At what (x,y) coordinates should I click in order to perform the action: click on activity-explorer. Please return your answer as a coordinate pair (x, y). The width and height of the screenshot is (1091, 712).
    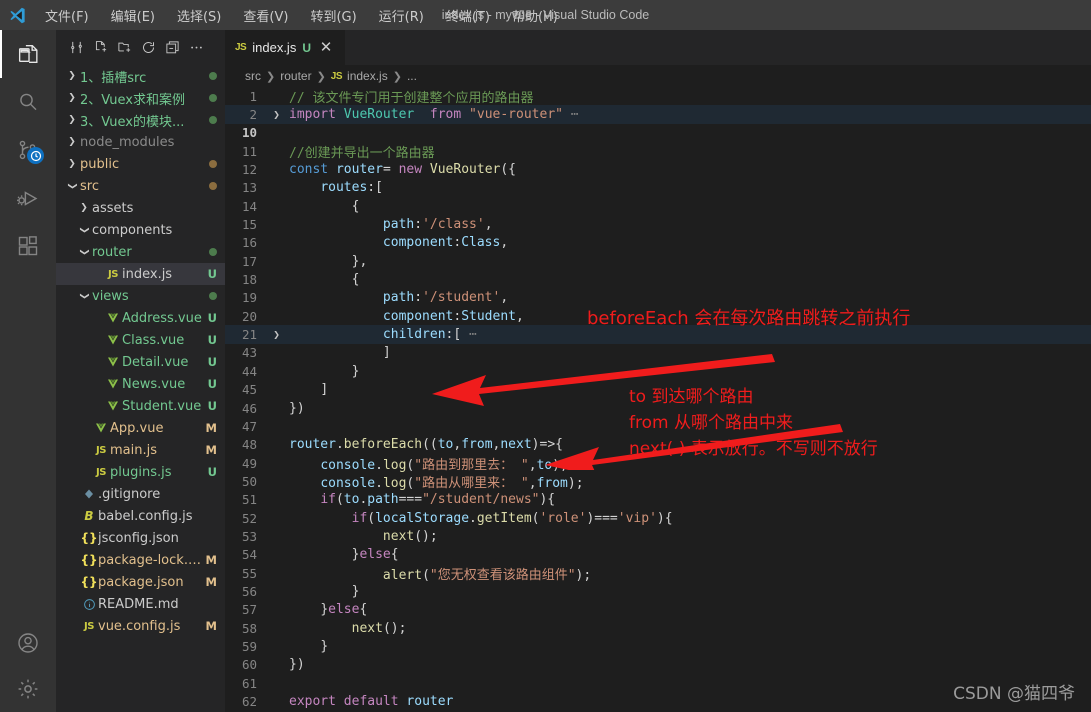
    Looking at the image, I should click on (28, 54).